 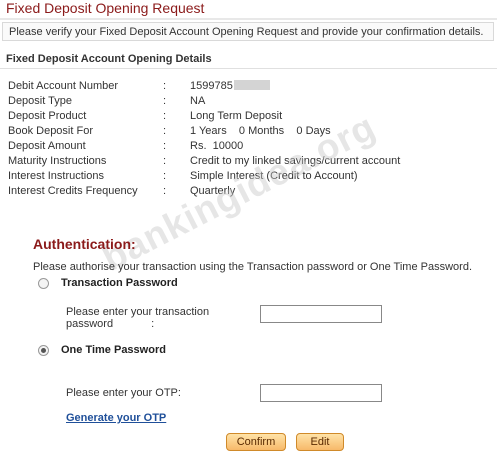 What do you see at coordinates (57, 161) in the screenshot?
I see `detail-label: Maturity Instructions` at bounding box center [57, 161].